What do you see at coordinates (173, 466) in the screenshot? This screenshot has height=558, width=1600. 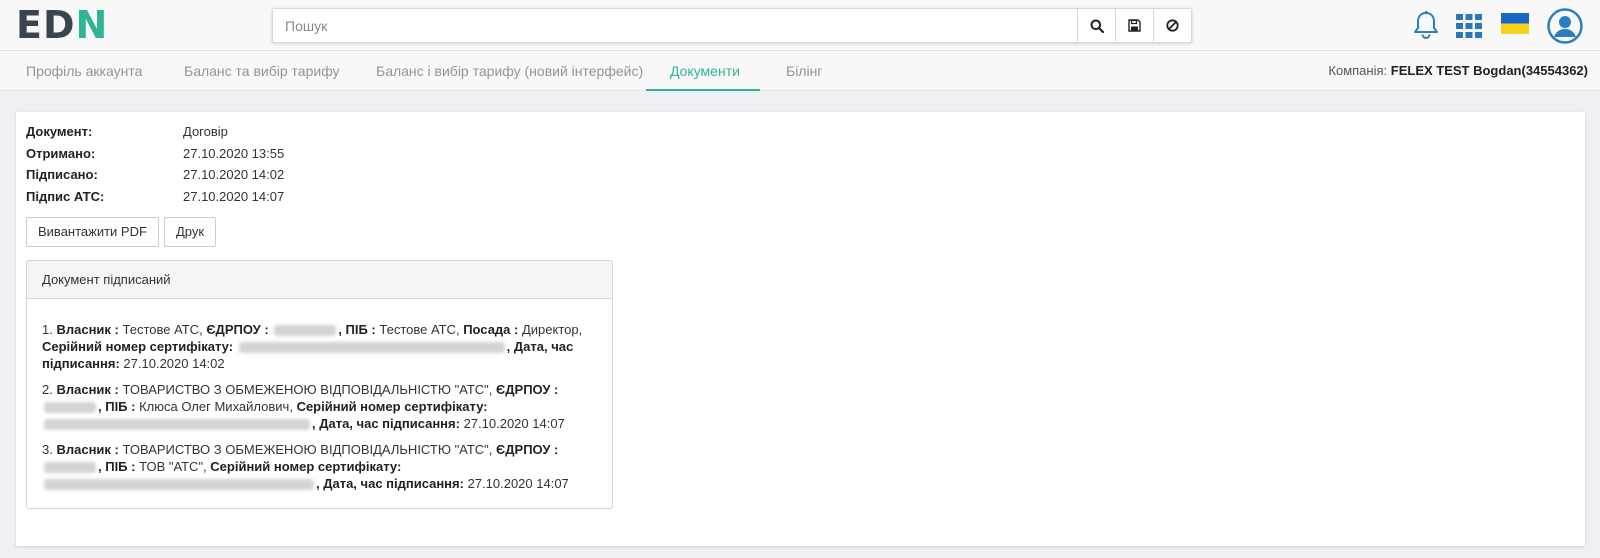 I see `pib-value: ТОВ "АТС",` at bounding box center [173, 466].